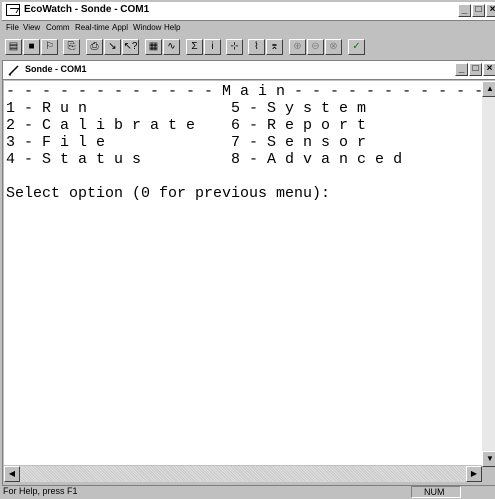  I want to click on check-icon: ✓, so click(356, 47).